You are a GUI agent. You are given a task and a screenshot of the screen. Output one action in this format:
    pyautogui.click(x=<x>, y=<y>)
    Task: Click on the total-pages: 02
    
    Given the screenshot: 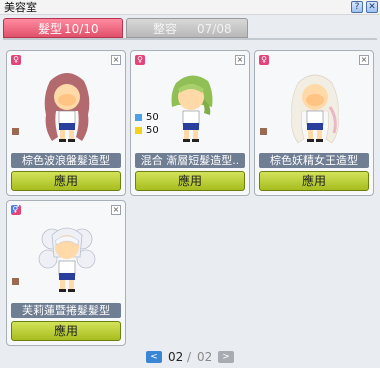 What is the action you would take?
    pyautogui.click(x=205, y=357)
    